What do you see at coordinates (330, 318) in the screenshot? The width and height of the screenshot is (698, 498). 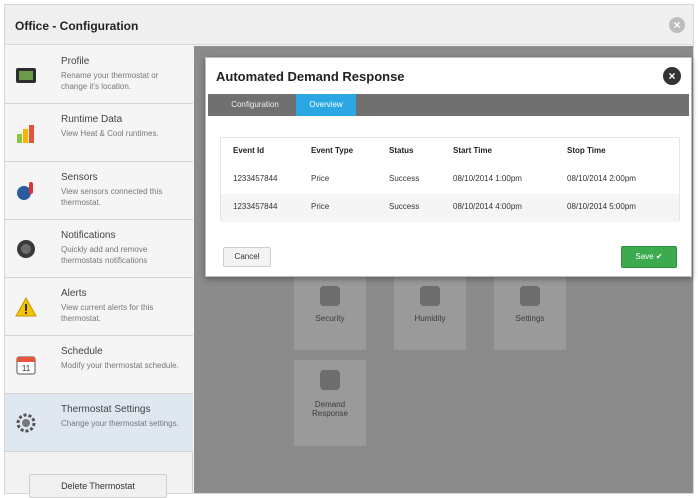 I see `tile-label: Security` at bounding box center [330, 318].